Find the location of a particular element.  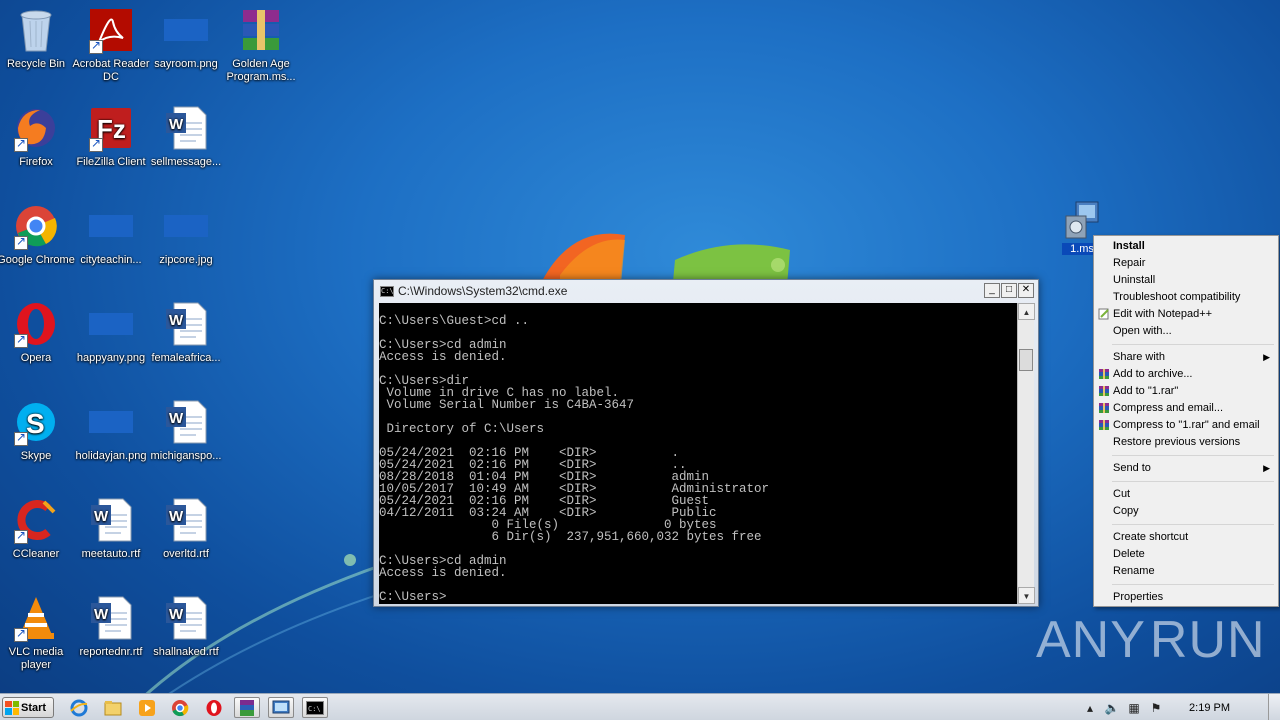

menu-item: Edit with Notepad++ is located at coordinates (1186, 314).